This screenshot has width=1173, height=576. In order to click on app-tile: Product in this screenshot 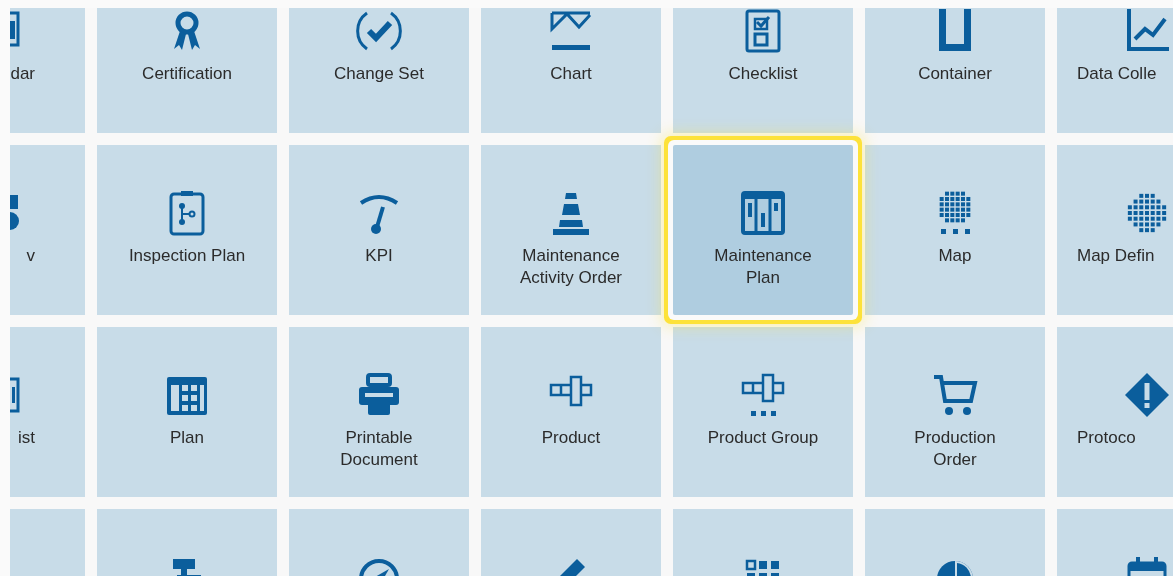, I will do `click(571, 412)`.